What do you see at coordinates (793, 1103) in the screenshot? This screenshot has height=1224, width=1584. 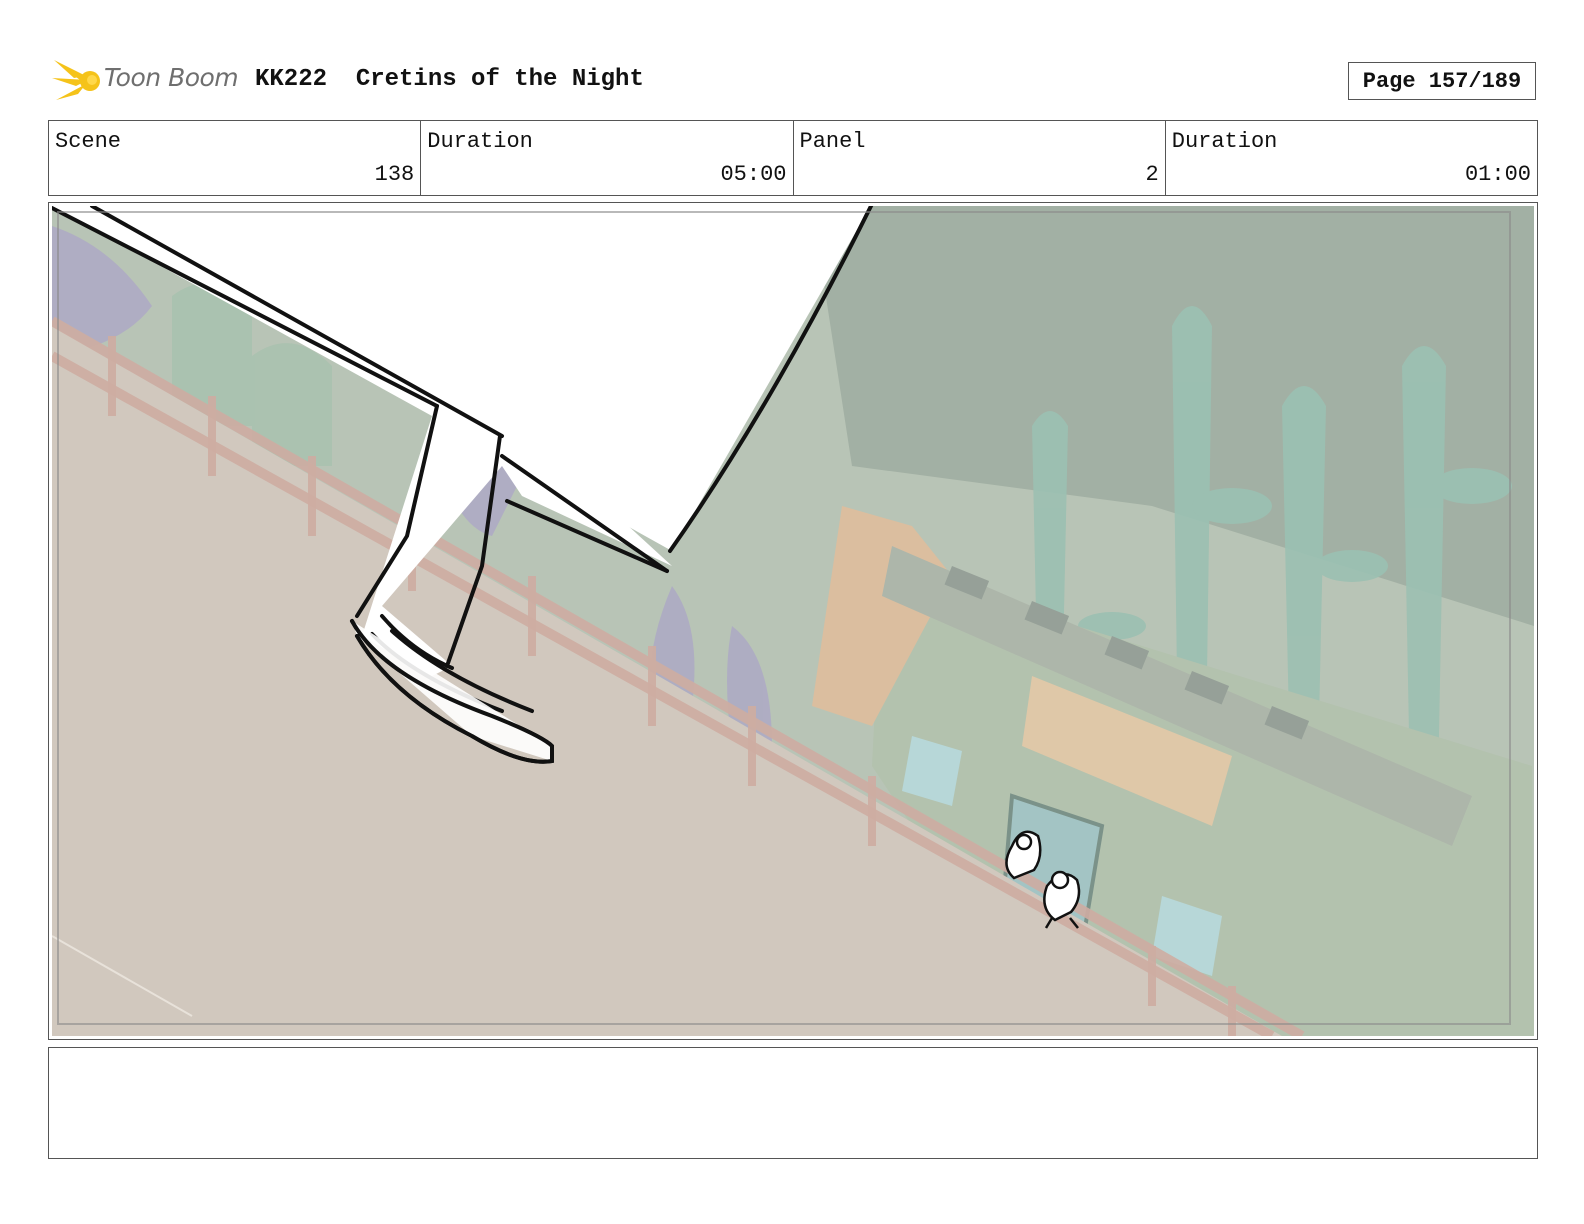 I see `panel-notes-box` at bounding box center [793, 1103].